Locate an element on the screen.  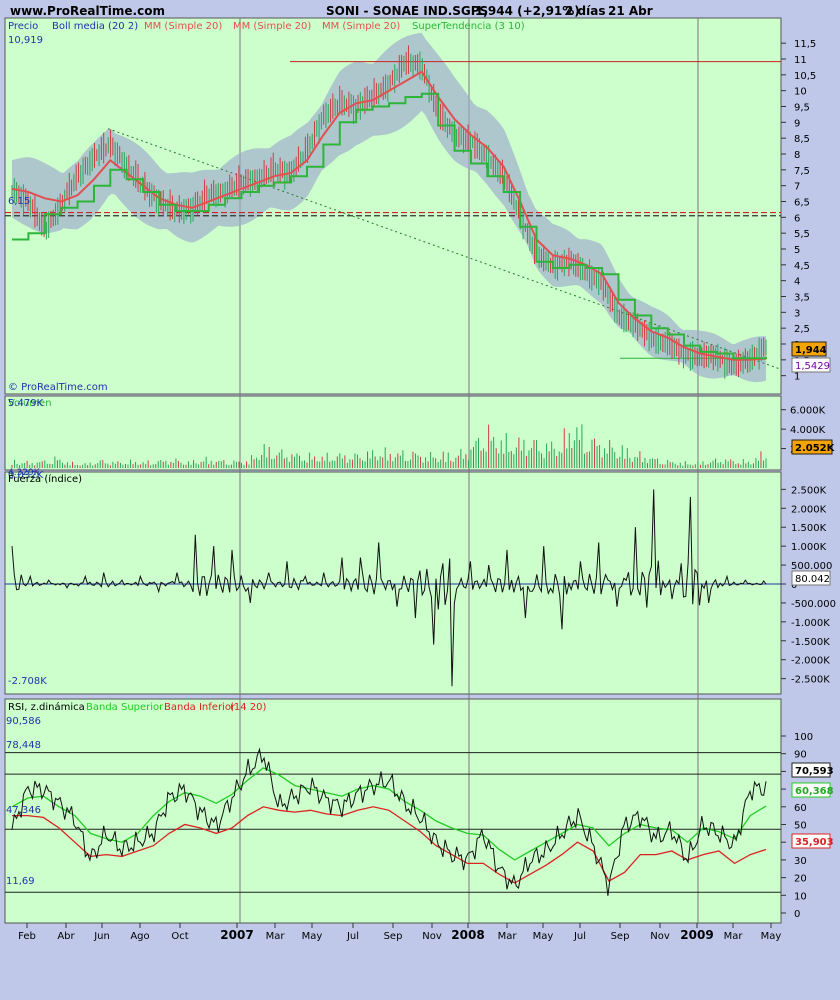
force-tick-label: -2.000K is located at coordinates (810, 661).